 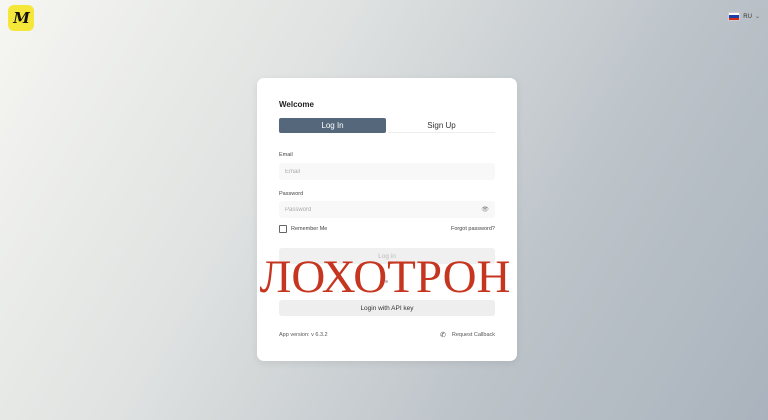 I want to click on card-title: Welcome, so click(x=296, y=104).